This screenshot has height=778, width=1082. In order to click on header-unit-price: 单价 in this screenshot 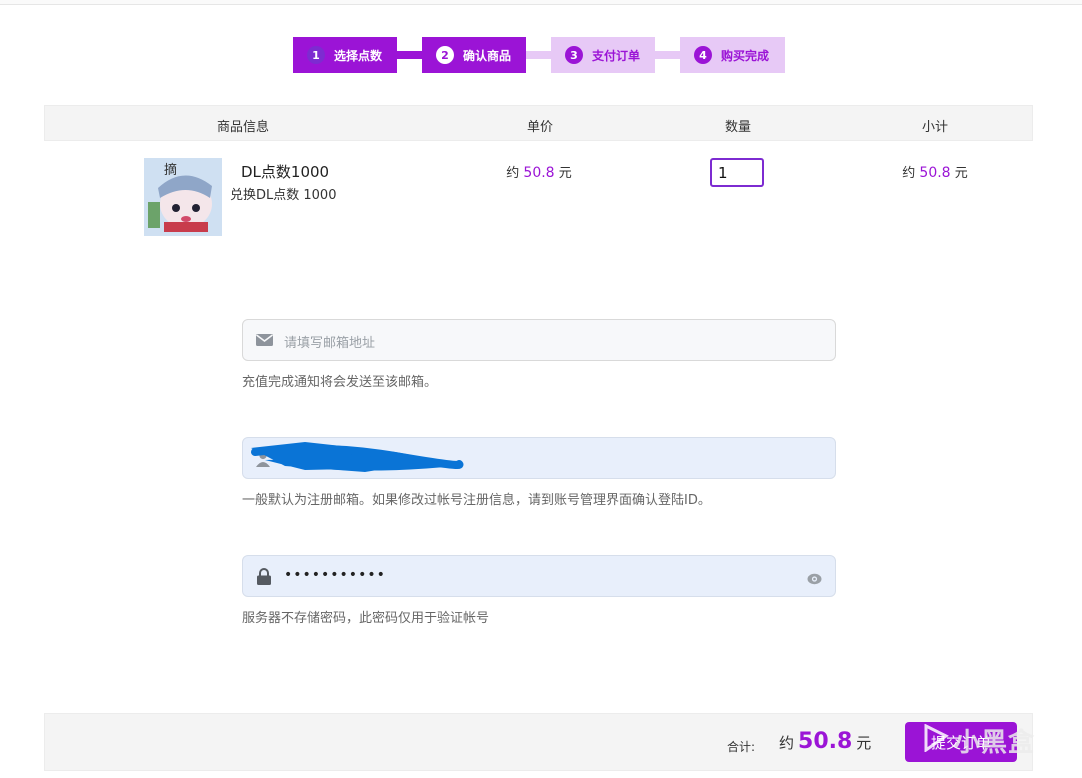, I will do `click(540, 127)`.